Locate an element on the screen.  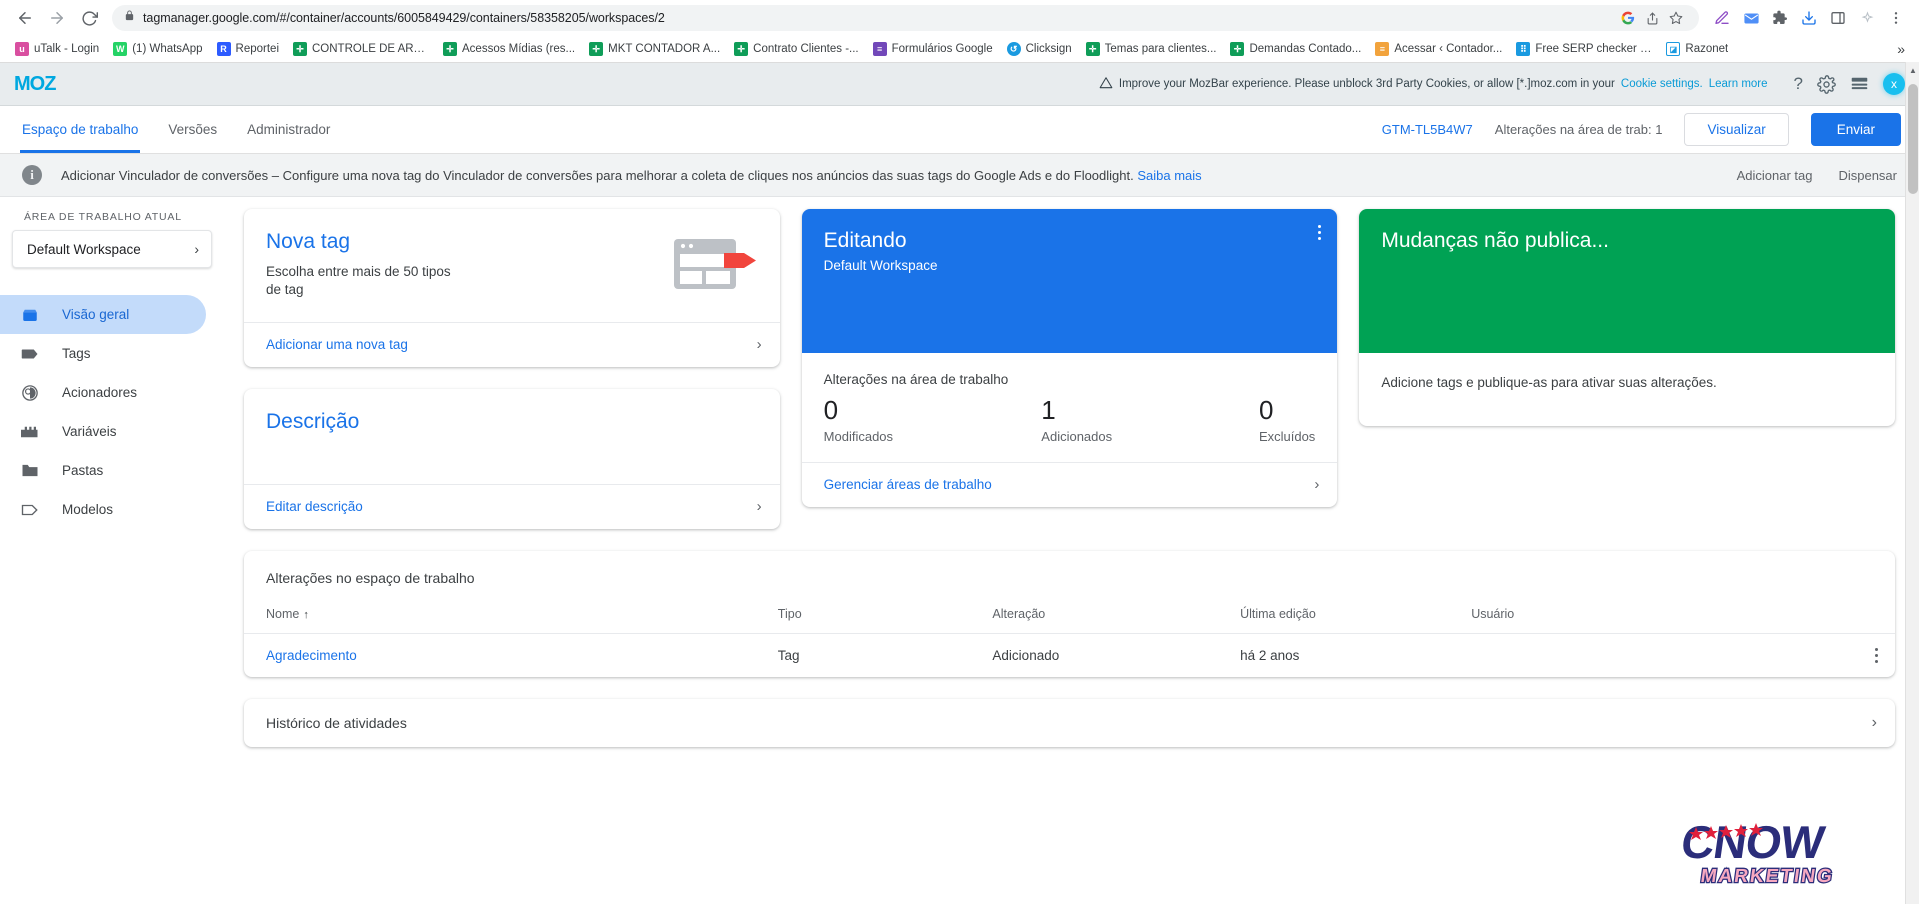
sidebar-item-tags: Tags is located at coordinates (103, 353).